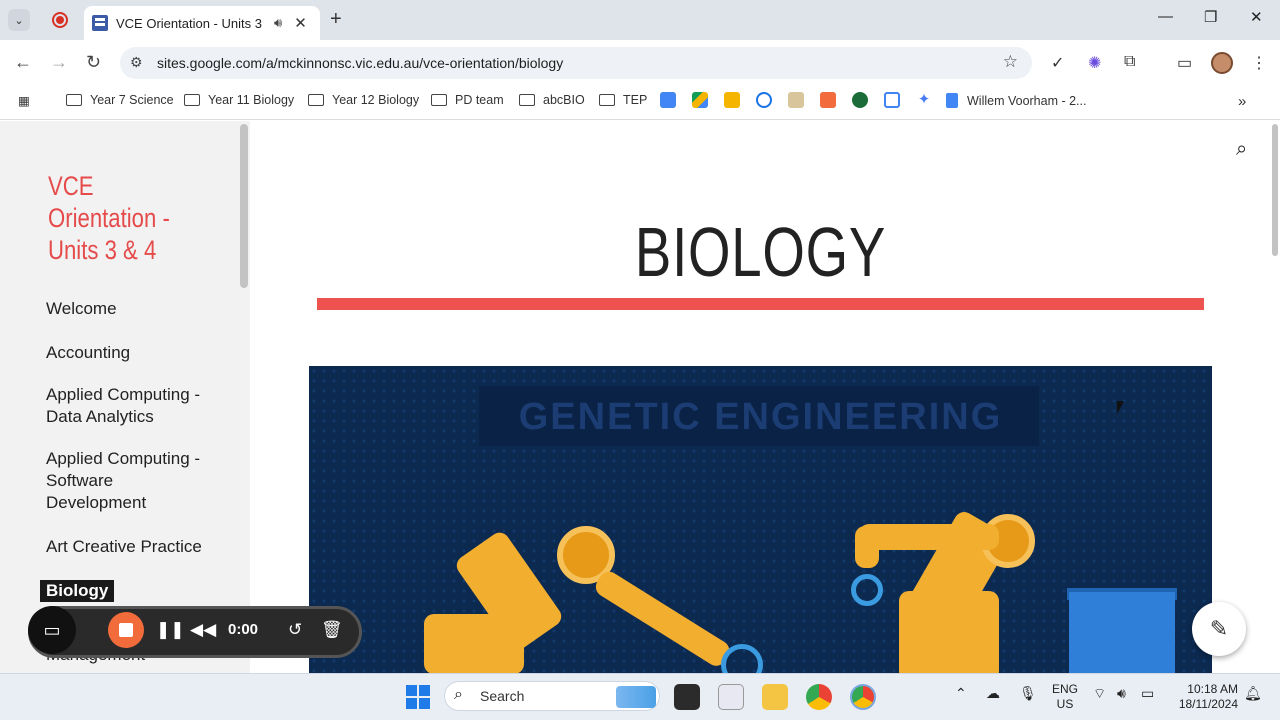 This screenshot has width=1280, height=720. Describe the element at coordinates (170, 630) in the screenshot. I see `pause-icon: ❚❚` at that location.